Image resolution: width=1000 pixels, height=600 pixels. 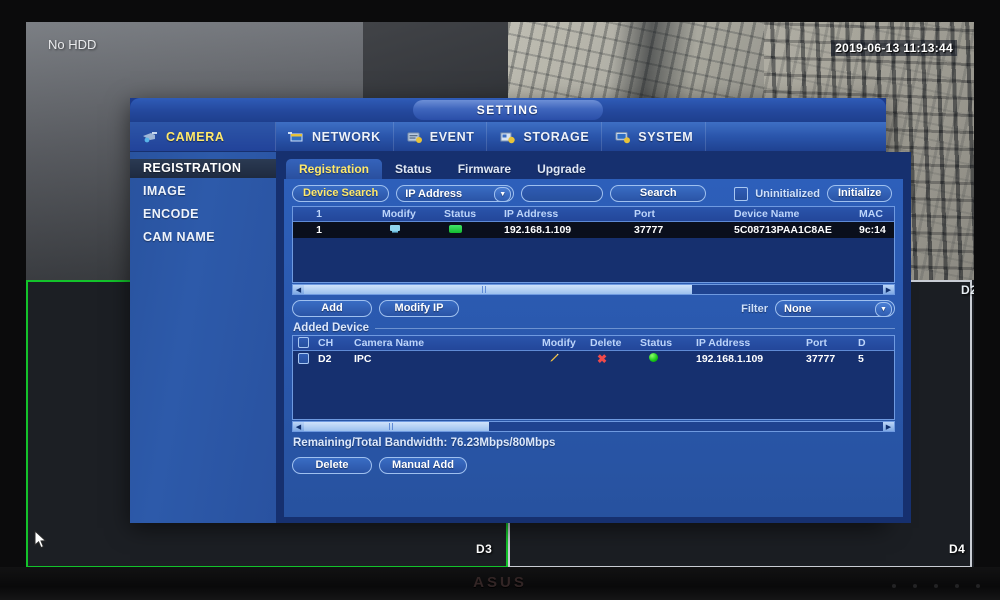 I want to click on bezel-power-button, so click(x=978, y=586).